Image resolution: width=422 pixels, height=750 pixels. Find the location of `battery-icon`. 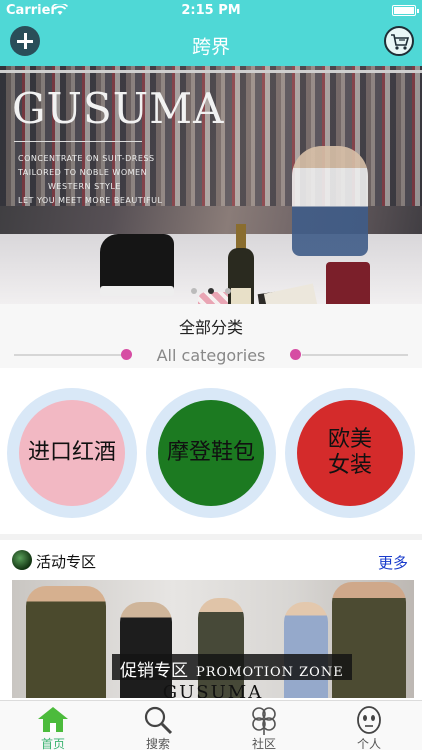

battery-icon is located at coordinates (405, 10).